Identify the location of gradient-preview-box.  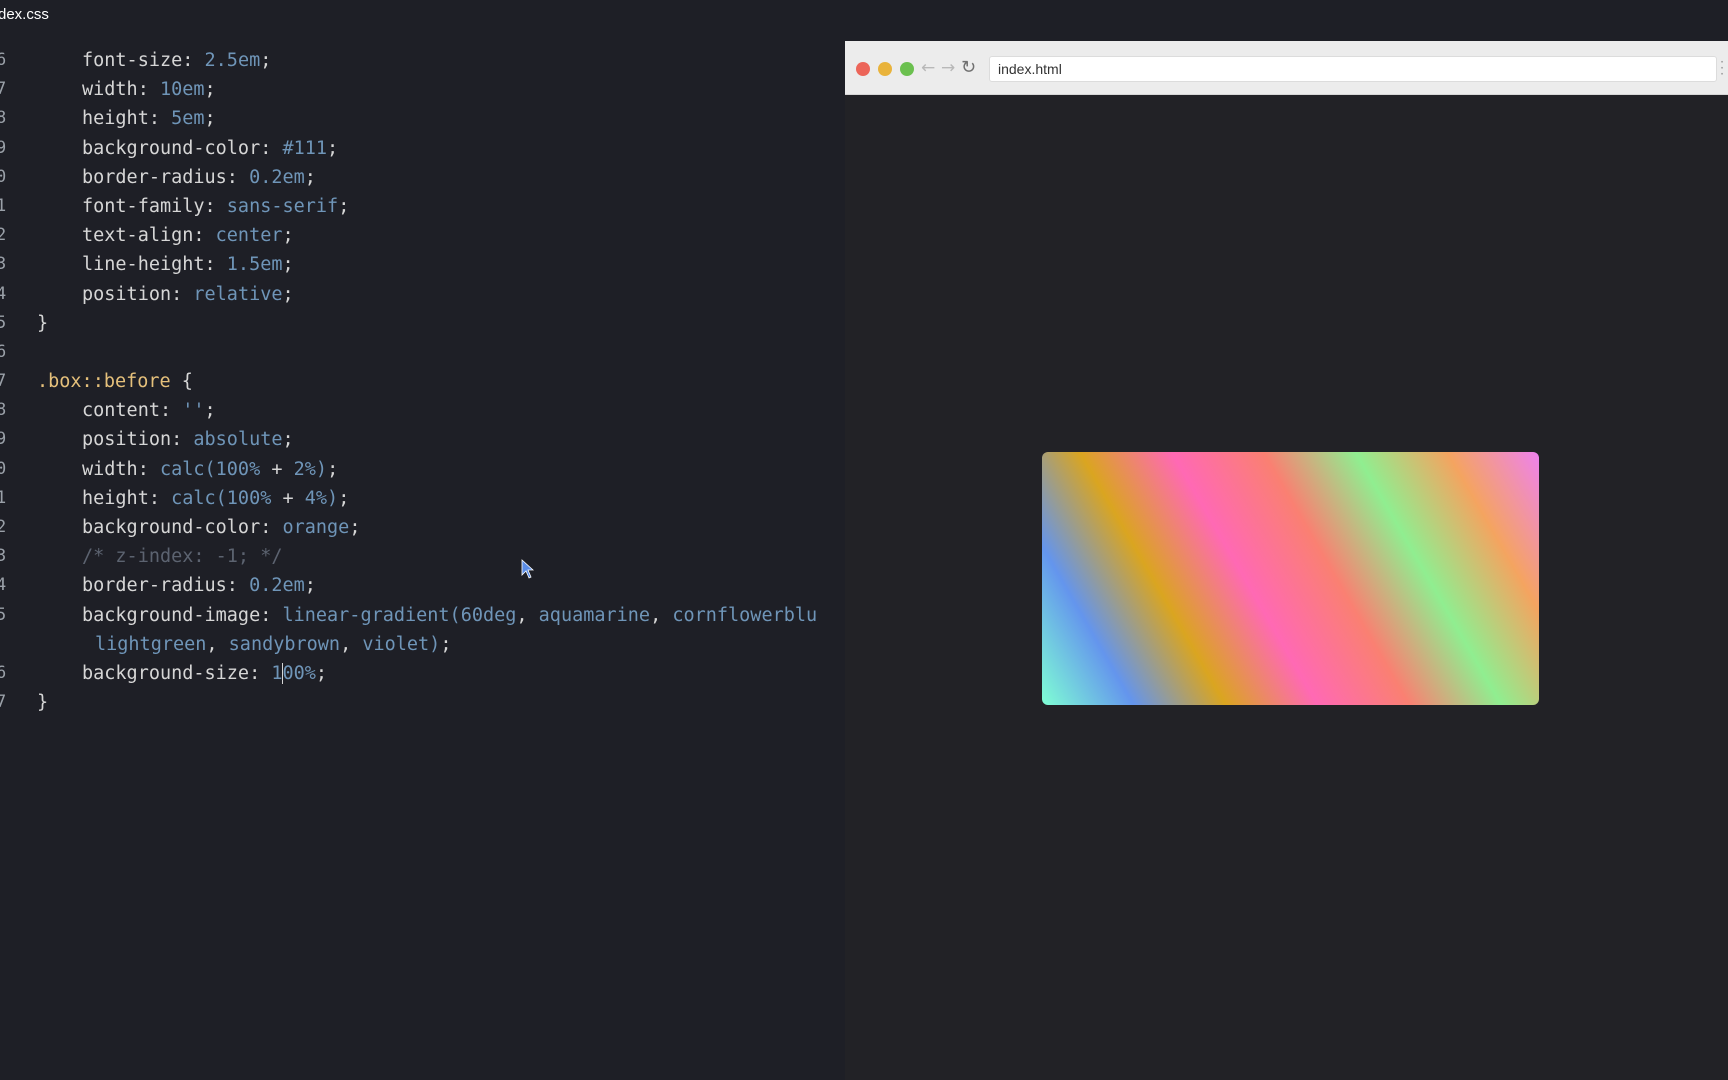
(1290, 578).